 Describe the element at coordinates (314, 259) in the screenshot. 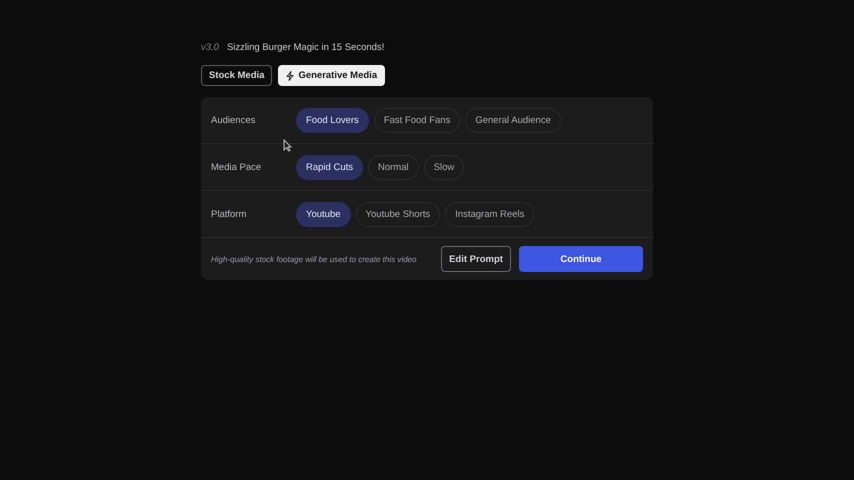

I see `footer-note: High-quality stock footage will be used to create this video` at that location.